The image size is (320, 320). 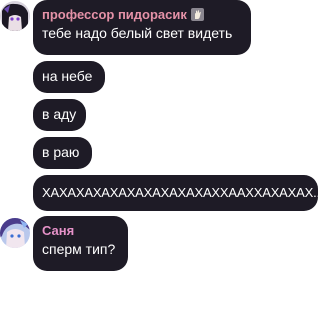 I want to click on message-text: тебе надо белый свет видеть, so click(x=137, y=33).